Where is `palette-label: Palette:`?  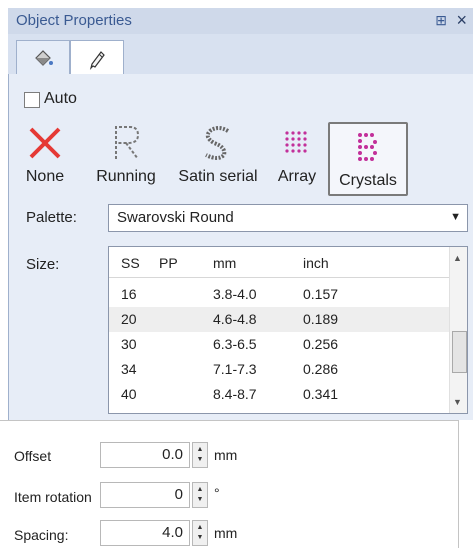
palette-label: Palette: is located at coordinates (51, 217).